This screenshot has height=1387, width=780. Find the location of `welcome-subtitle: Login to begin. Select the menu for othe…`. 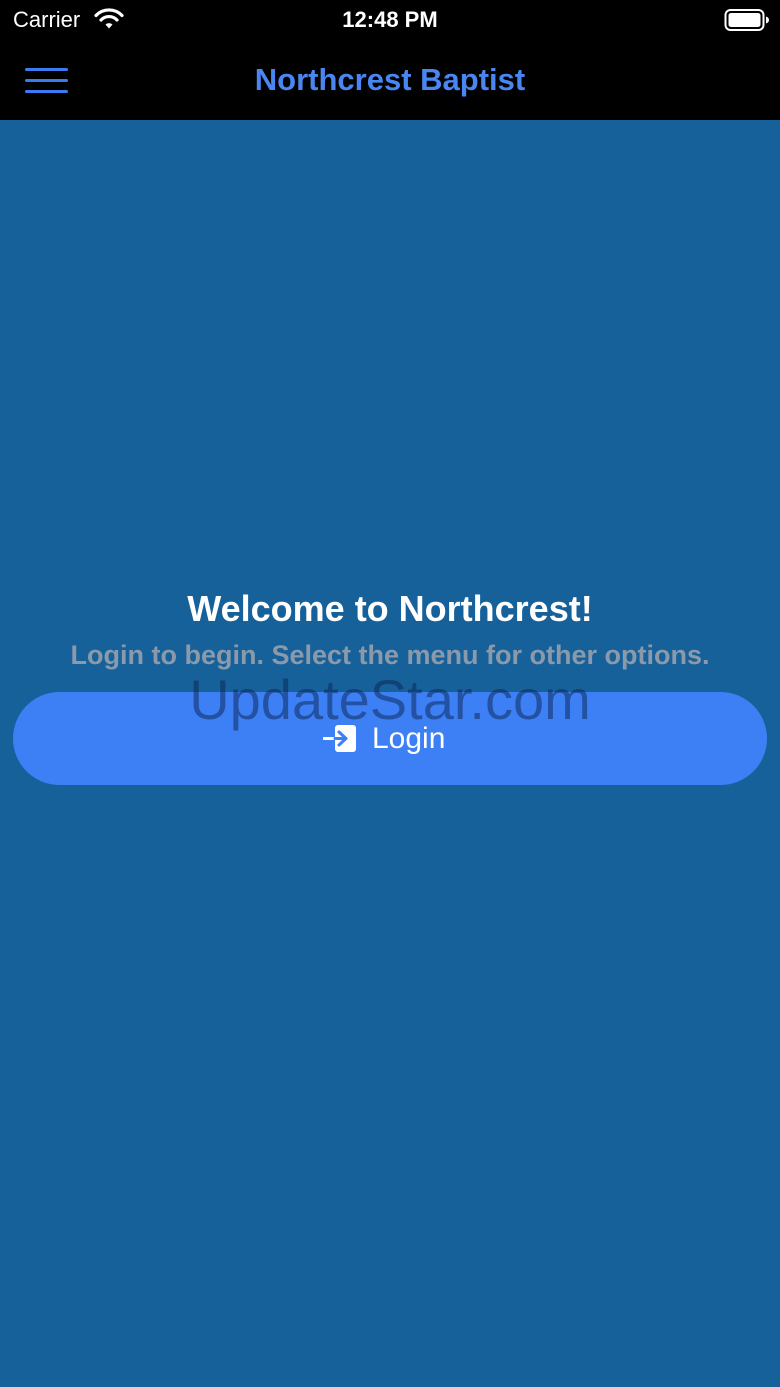

welcome-subtitle: Login to begin. Select the menu for othe… is located at coordinates (390, 655).